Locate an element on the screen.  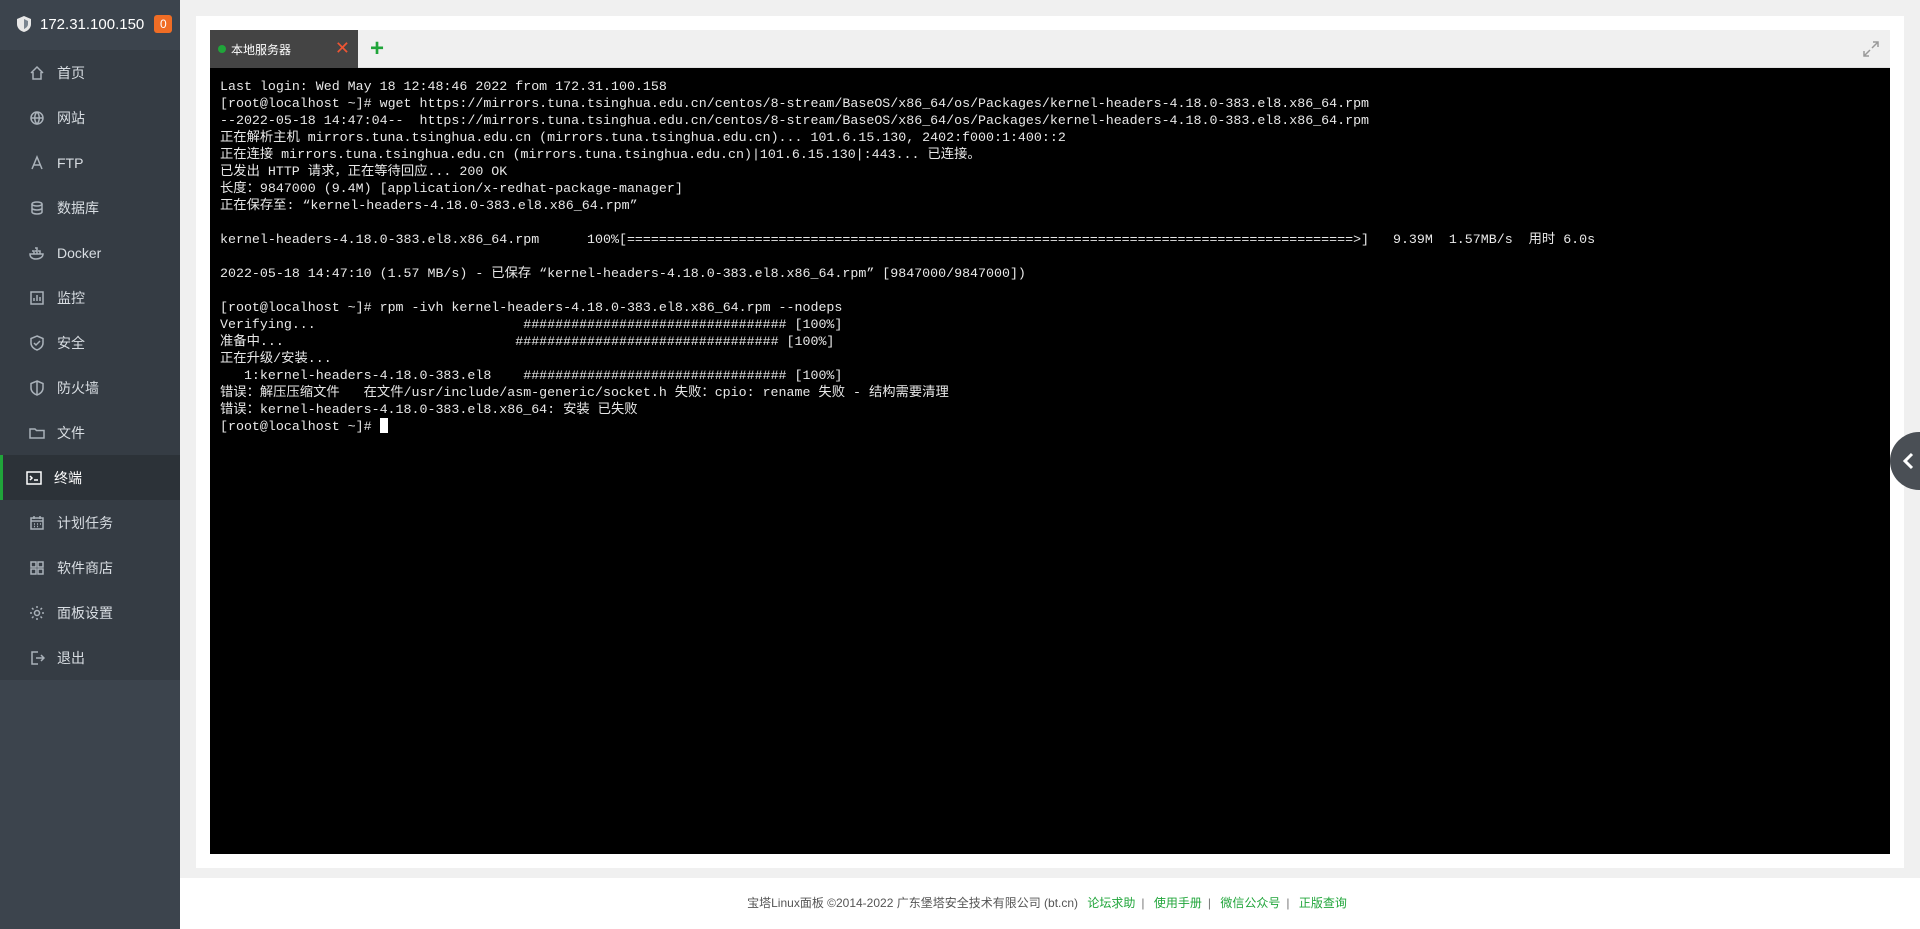
sidebar-item-label: 面板设置 is located at coordinates (85, 612).